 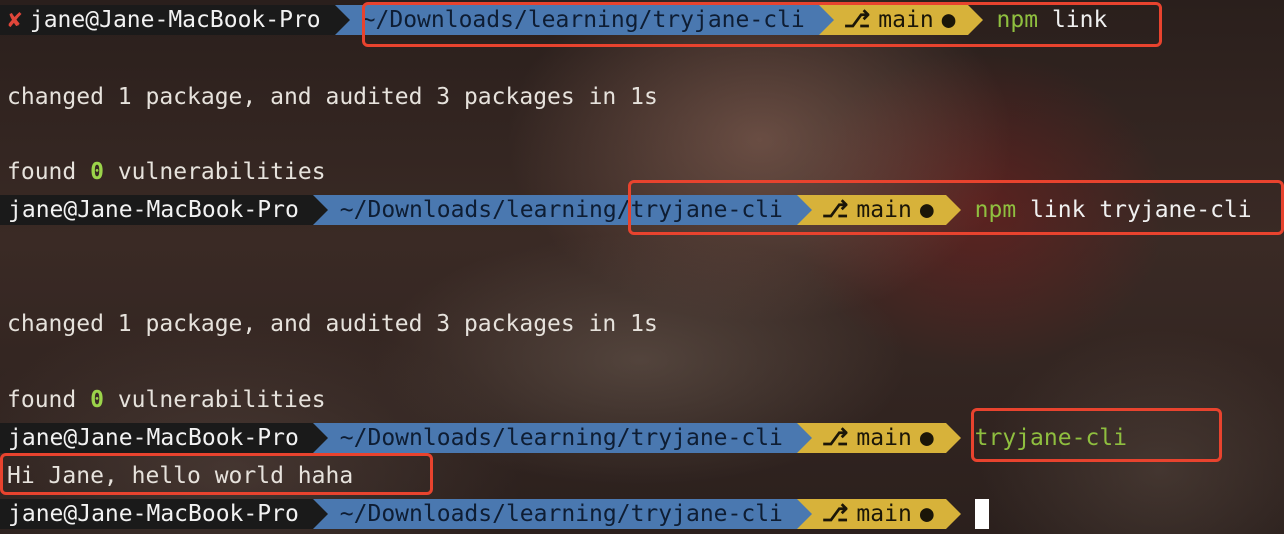 I want to click on command-3-text: tryjane-cli, so click(x=1050, y=438).